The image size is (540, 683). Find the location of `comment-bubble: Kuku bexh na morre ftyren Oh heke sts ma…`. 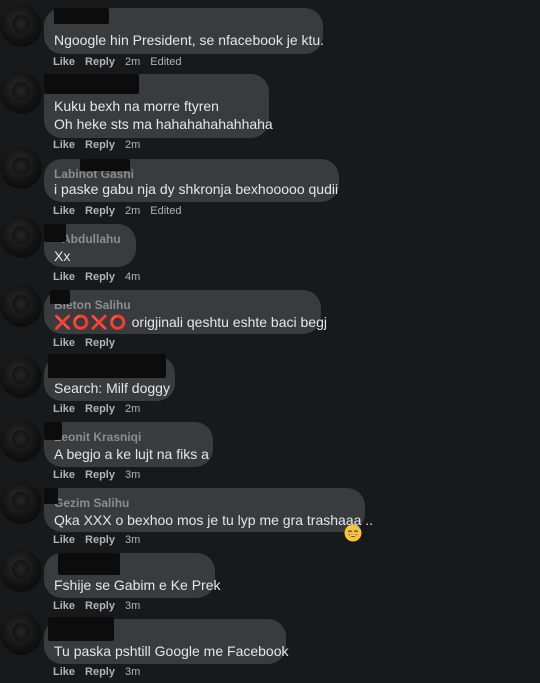

comment-bubble: Kuku bexh na morre ftyren Oh heke sts ma… is located at coordinates (158, 106).